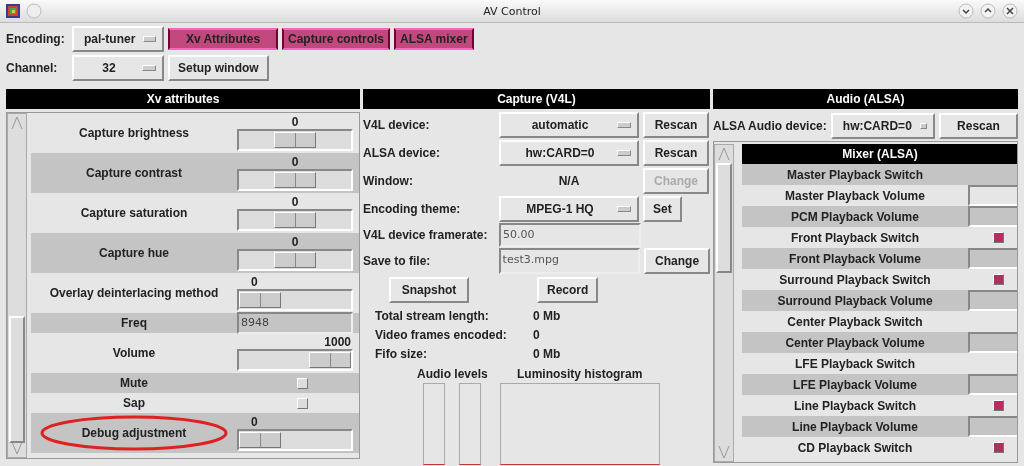 Image resolution: width=1024 pixels, height=466 pixels. I want to click on panel-header: Audio (ALSA), so click(865, 99).